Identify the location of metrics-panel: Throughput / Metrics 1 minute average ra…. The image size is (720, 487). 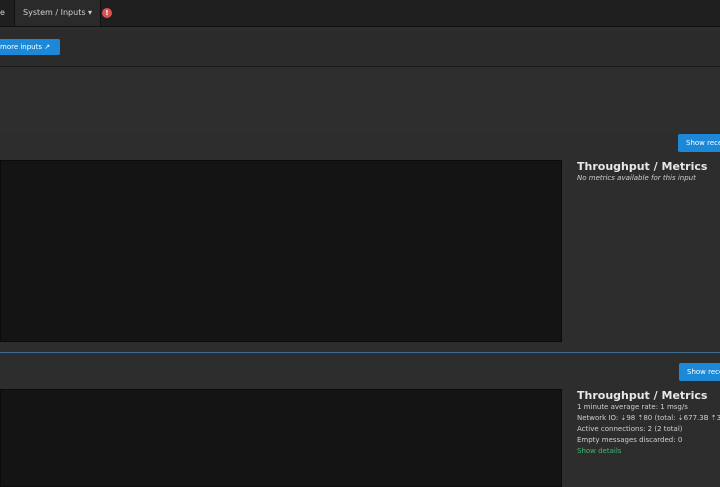
(648, 423).